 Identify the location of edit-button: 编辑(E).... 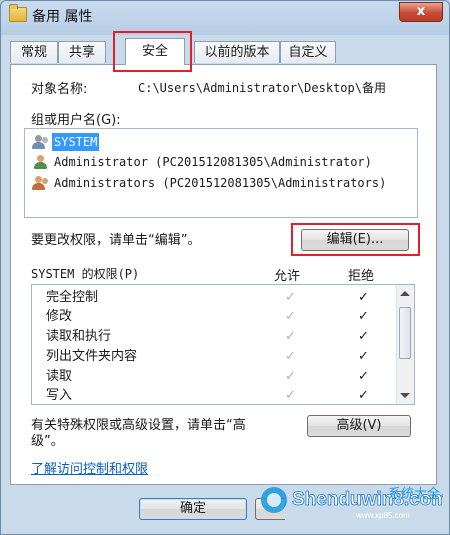
(355, 240).